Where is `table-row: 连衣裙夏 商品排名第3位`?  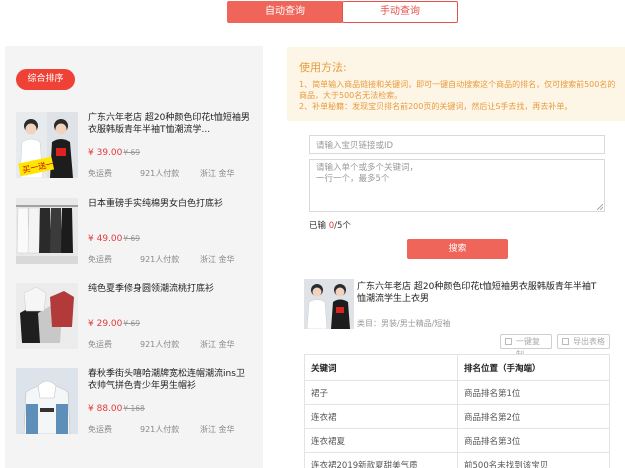
table-row: 连衣裙夏 商品排名第3位 is located at coordinates (457, 440).